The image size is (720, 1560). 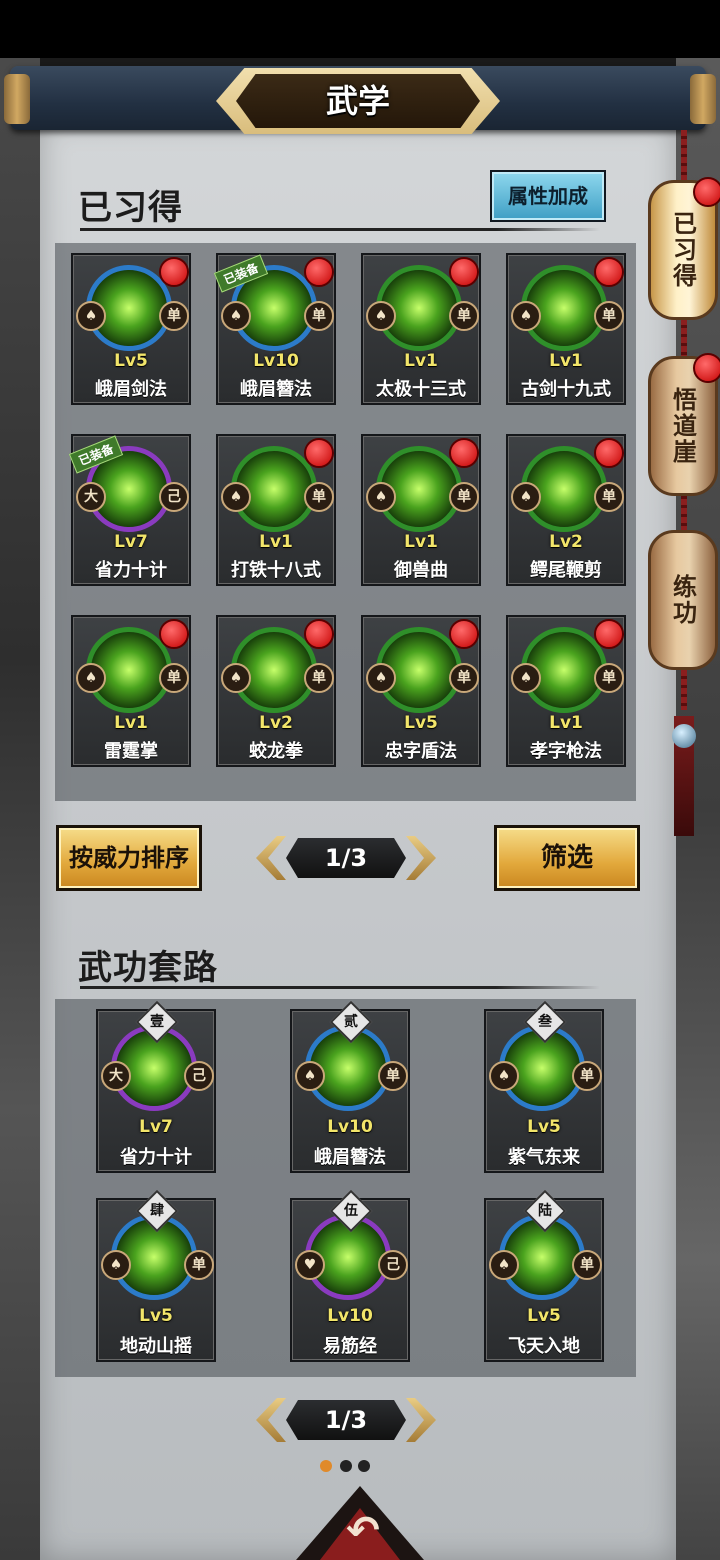 What do you see at coordinates (421, 329) in the screenshot?
I see `skill-card: ♠ 单 Lv1 太极十三式` at bounding box center [421, 329].